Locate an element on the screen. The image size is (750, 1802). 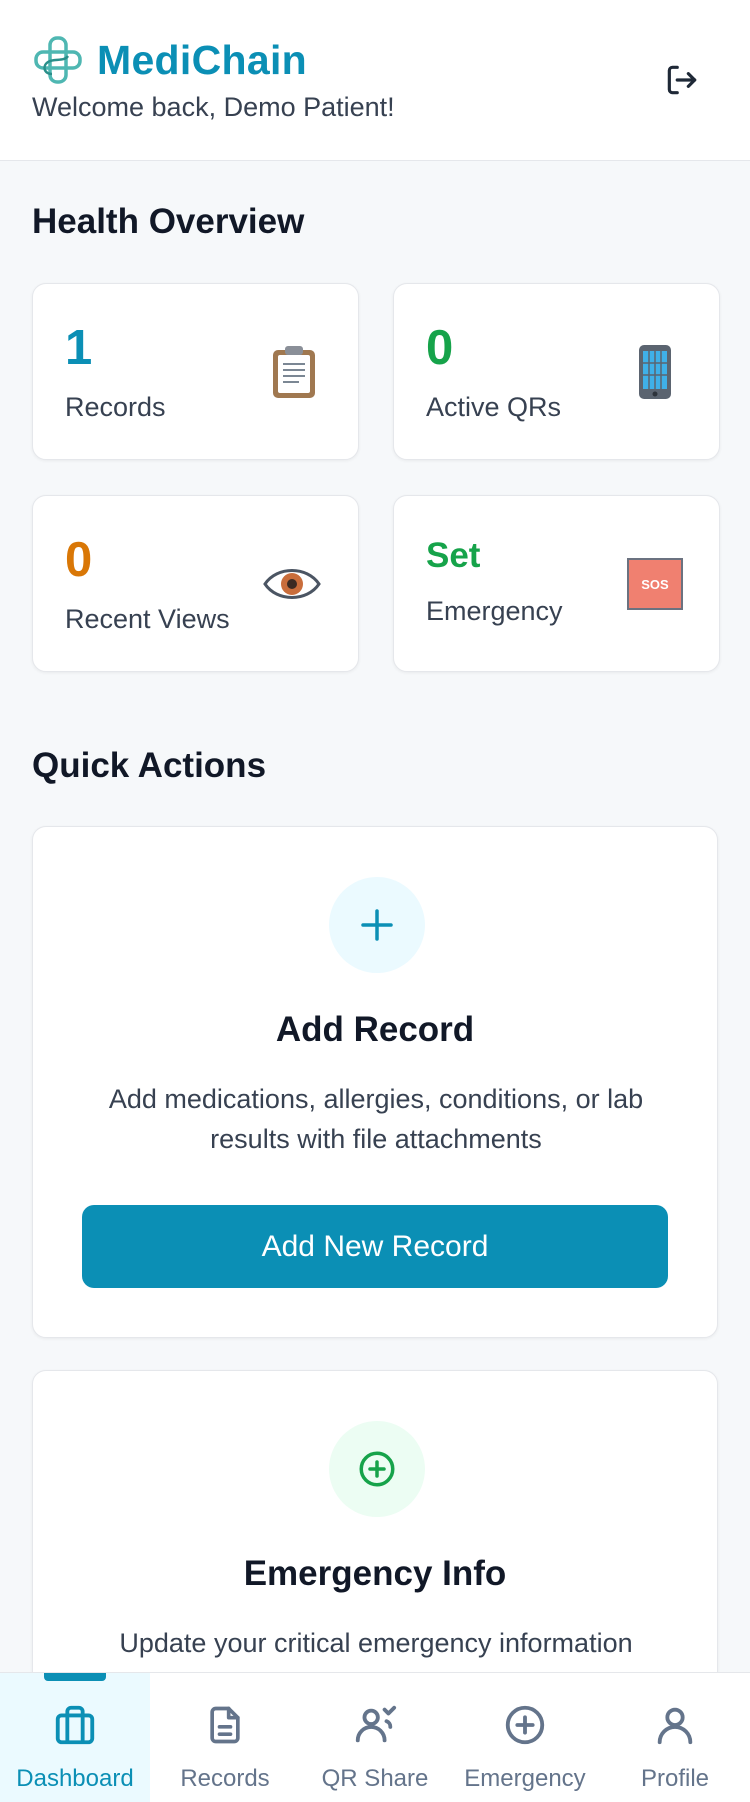
app-header: MediChain Welcome back, Demo Patient! is located at coordinates (375, 80).